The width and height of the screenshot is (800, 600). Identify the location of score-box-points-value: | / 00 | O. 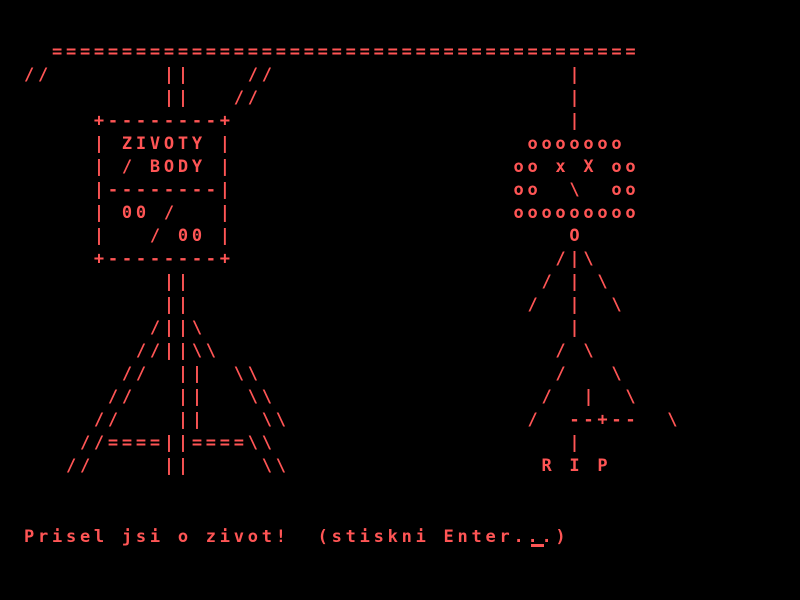
(304, 236).